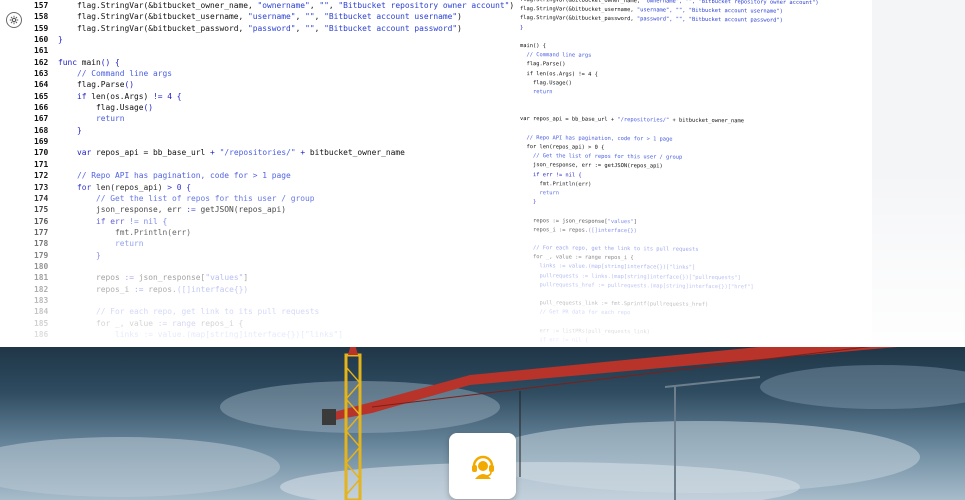  I want to click on line-content: fmt.Println(err), so click(124, 232).